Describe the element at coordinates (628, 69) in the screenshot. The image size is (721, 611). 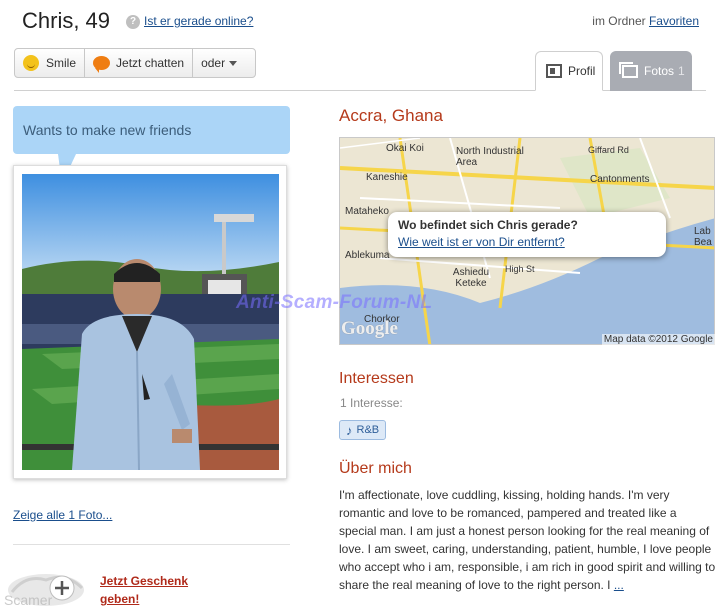
I see `photos-icon` at that location.